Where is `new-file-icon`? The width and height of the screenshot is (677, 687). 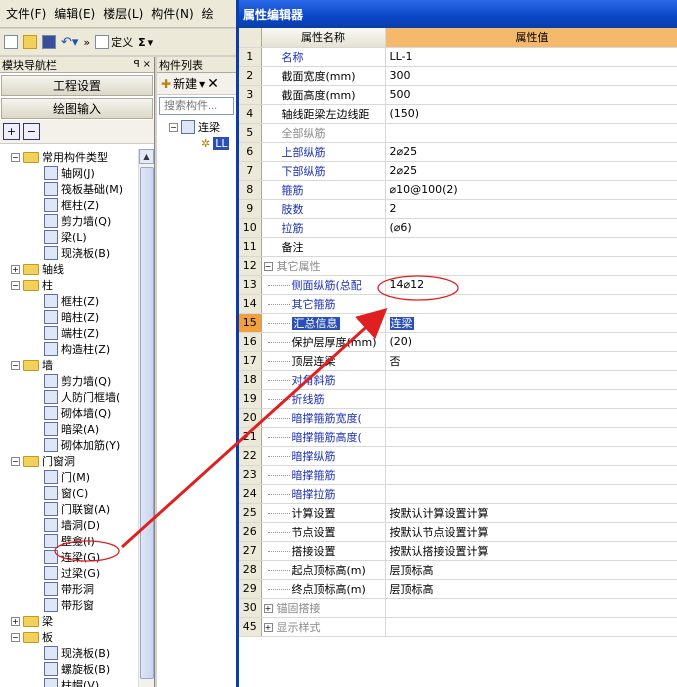
new-file-icon is located at coordinates (11, 42).